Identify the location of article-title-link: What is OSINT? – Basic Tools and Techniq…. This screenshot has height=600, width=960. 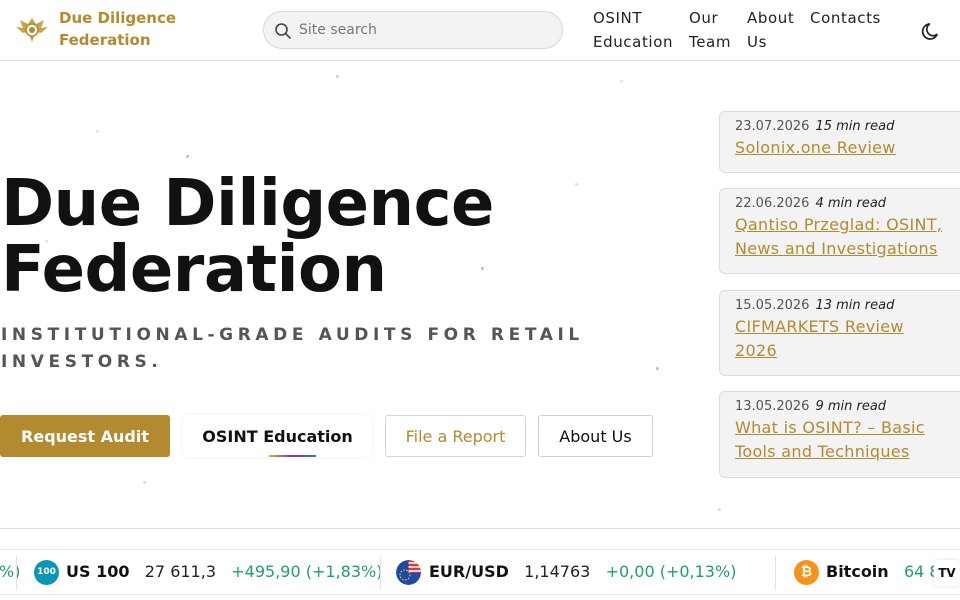
(840, 440).